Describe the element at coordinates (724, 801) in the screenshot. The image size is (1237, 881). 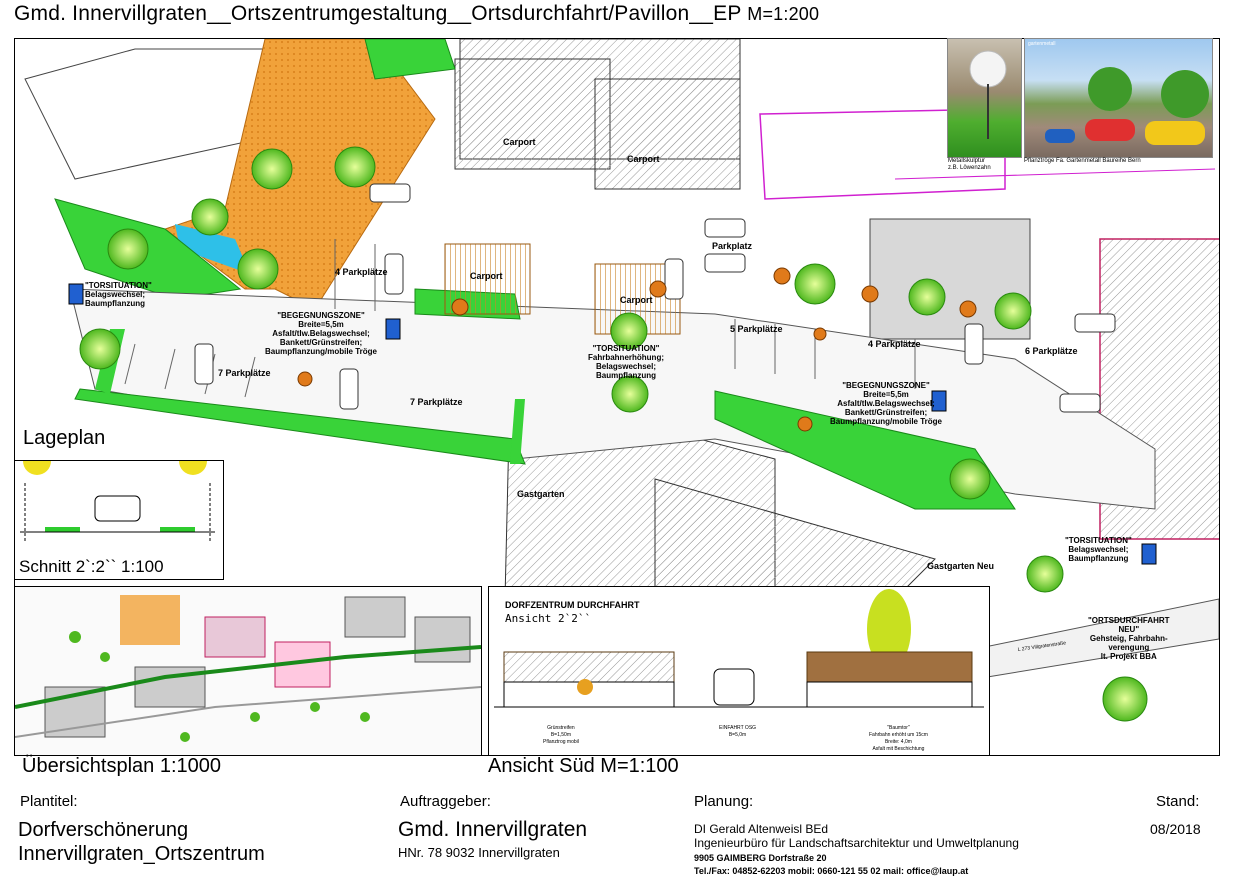
I see `planung-heading: Planung:` at that location.